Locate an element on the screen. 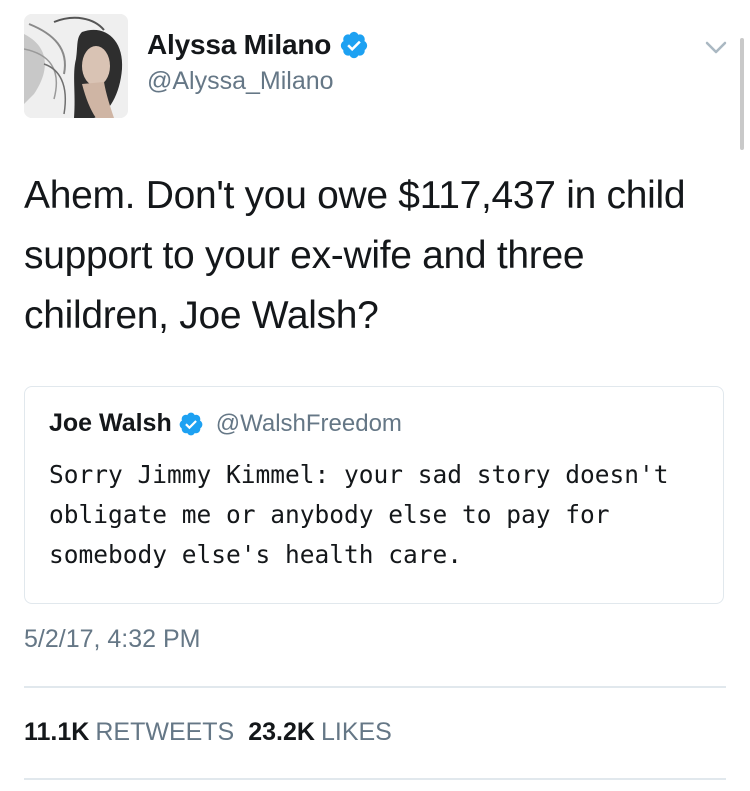 This screenshot has height=791, width=750. tweet-stats: 11.1K RETWEETS 23.2K LIKES is located at coordinates (208, 732).